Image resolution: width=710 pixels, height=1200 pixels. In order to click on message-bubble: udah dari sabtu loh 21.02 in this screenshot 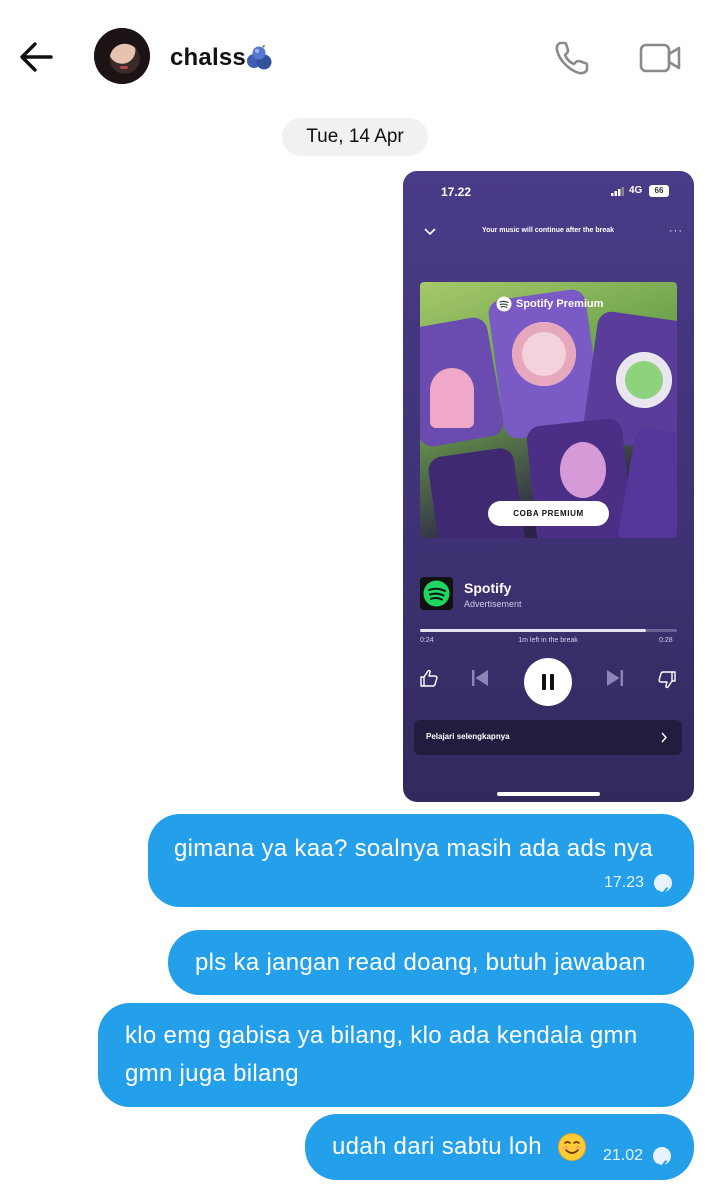, I will do `click(499, 1147)`.